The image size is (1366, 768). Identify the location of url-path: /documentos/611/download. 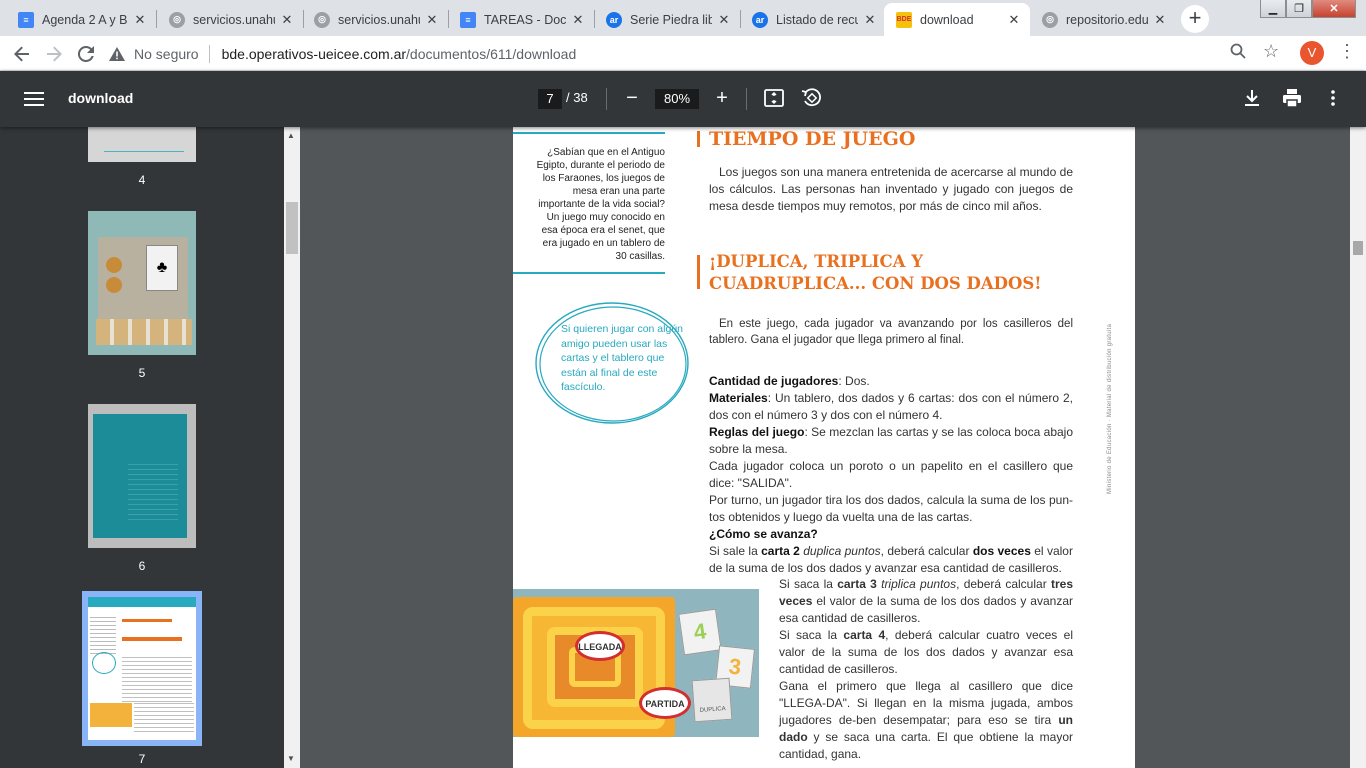
(491, 54).